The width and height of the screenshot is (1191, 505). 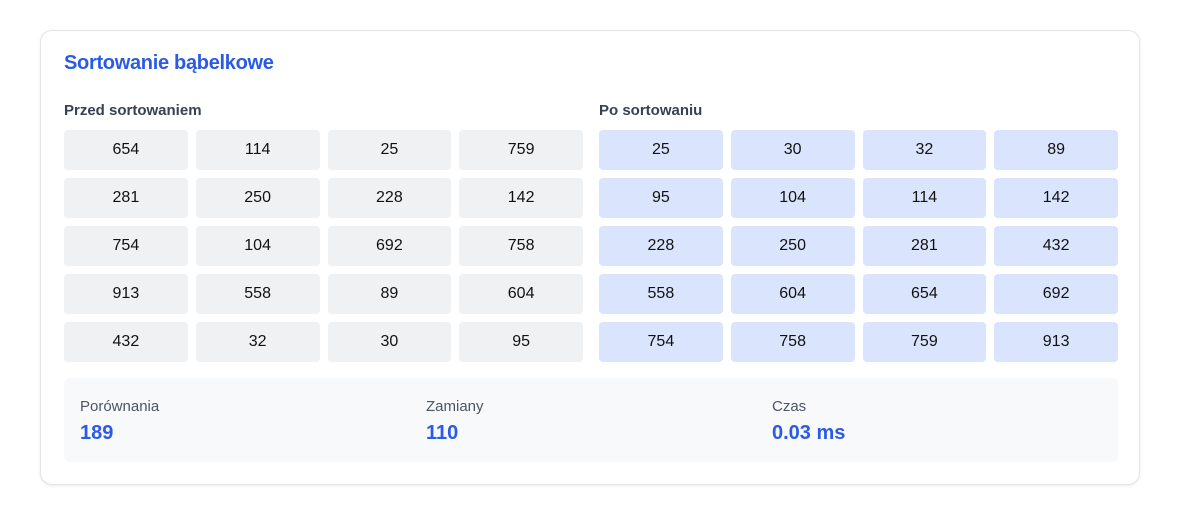 I want to click on before-cell: 89, so click(x=389, y=294).